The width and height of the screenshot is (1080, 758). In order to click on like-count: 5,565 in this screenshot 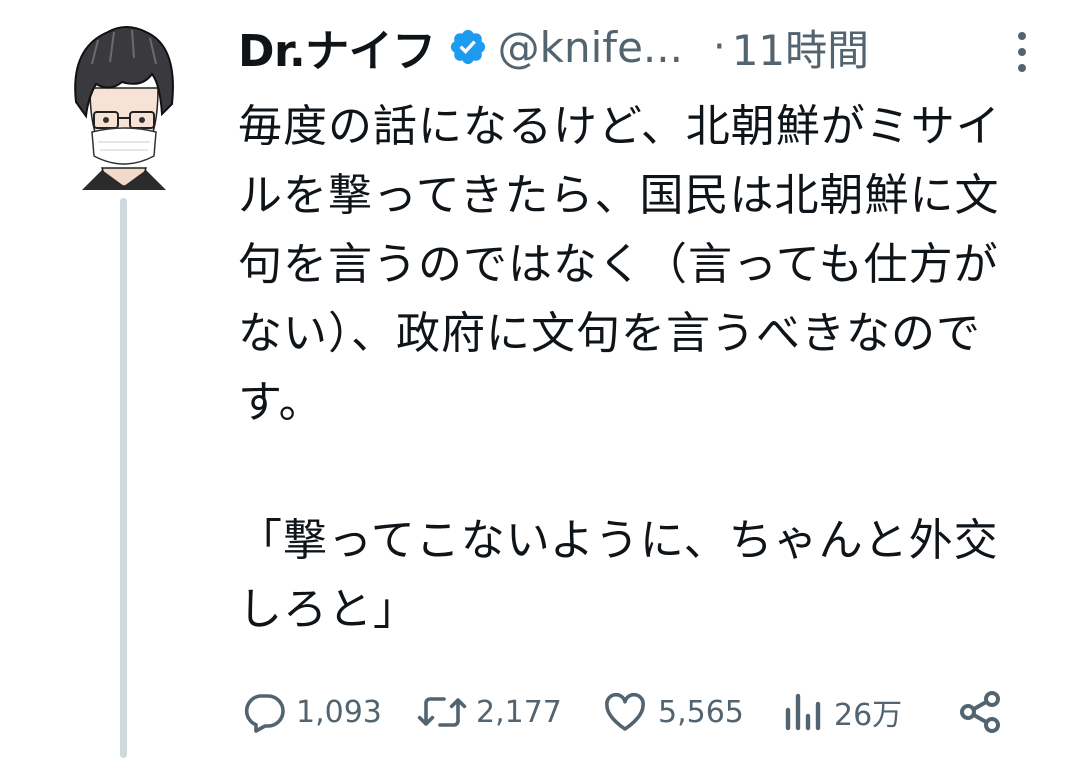, I will do `click(701, 712)`.